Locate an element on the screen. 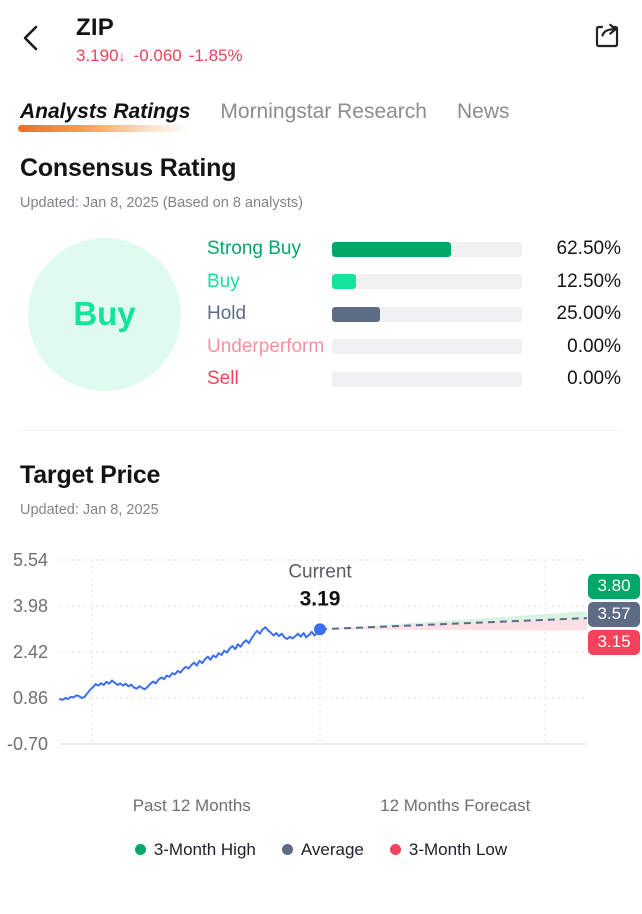 This screenshot has width=642, height=914. consensus-title: Consensus Rating is located at coordinates (128, 168).